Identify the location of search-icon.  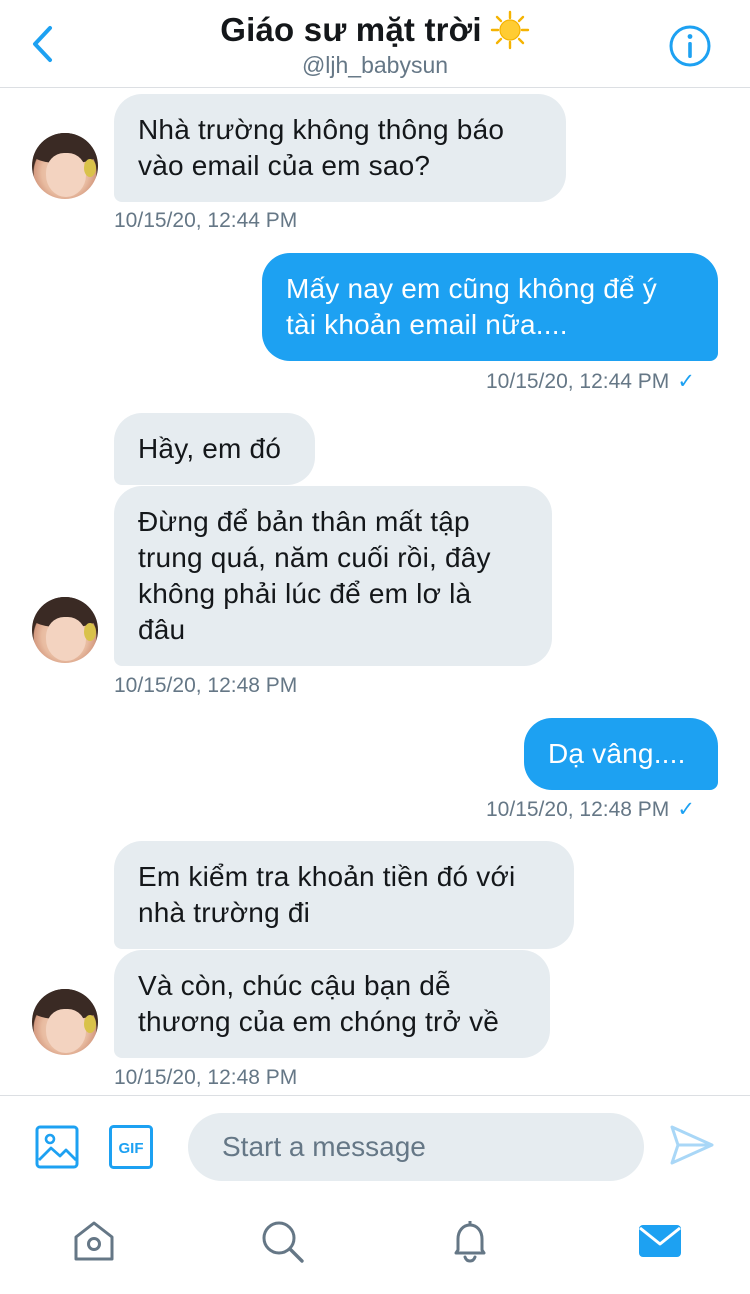
(283, 1242).